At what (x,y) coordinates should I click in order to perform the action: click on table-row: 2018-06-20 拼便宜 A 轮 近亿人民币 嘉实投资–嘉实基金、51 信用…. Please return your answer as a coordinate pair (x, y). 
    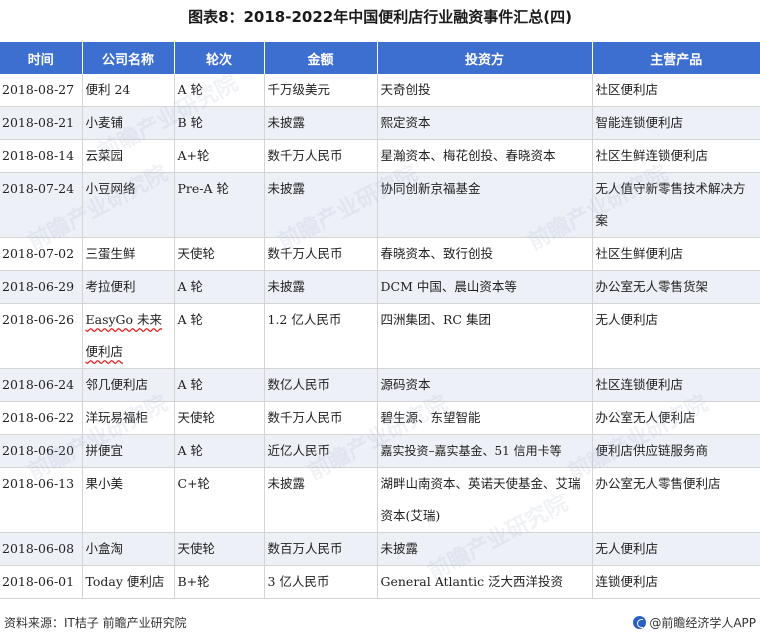
    Looking at the image, I should click on (380, 451).